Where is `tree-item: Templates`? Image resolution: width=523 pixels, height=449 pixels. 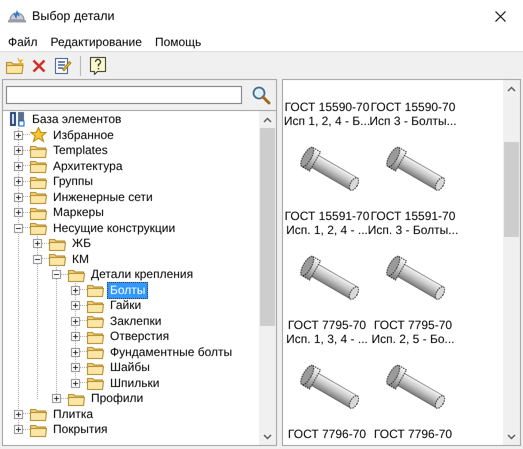
tree-item: Templates is located at coordinates (80, 151).